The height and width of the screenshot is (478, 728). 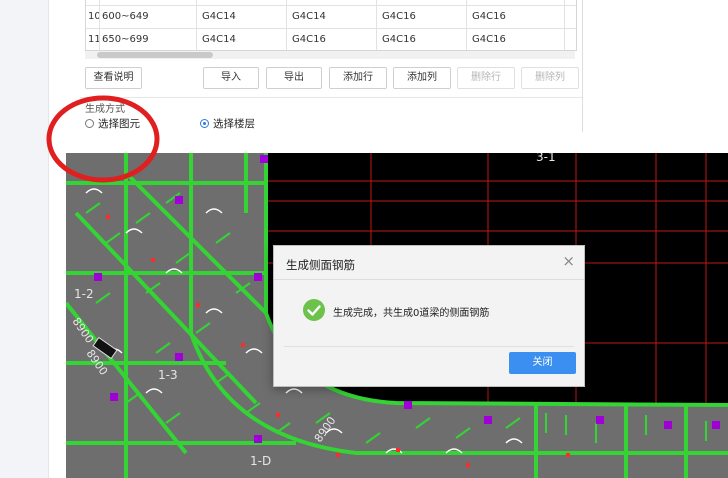 I want to click on annotation-circle, so click(x=103, y=139).